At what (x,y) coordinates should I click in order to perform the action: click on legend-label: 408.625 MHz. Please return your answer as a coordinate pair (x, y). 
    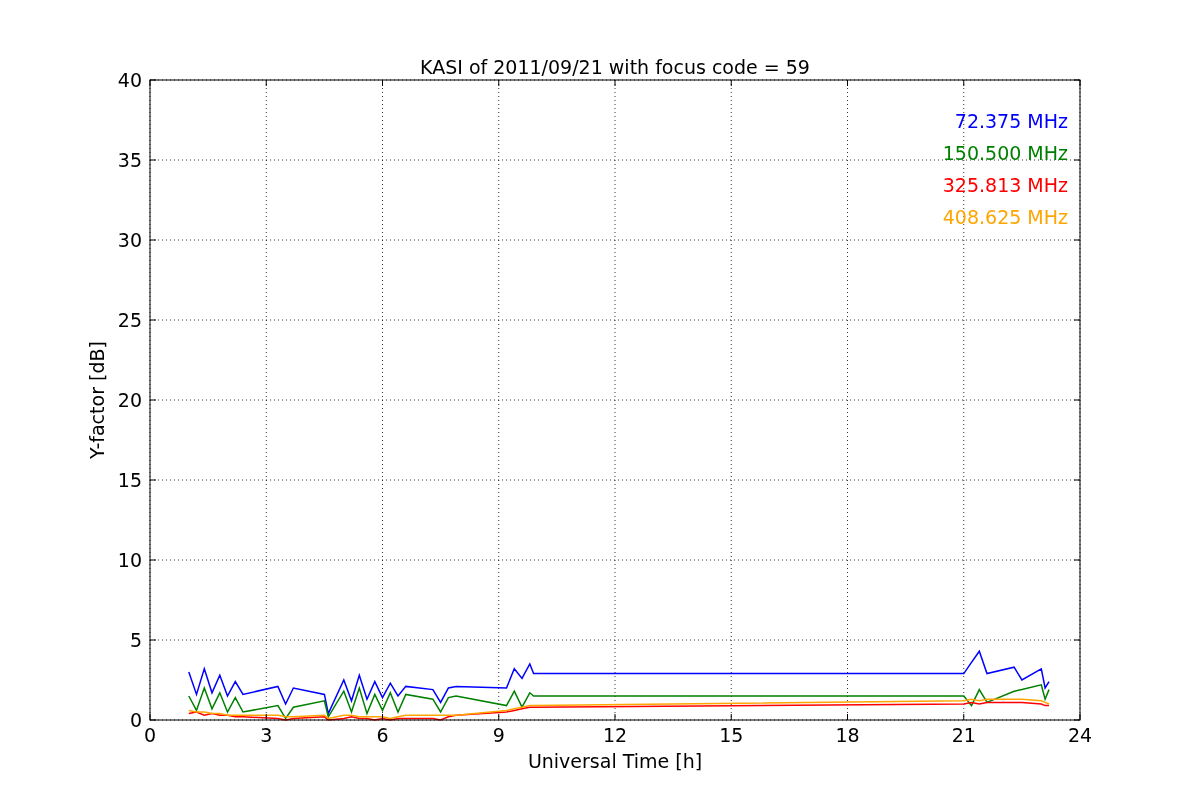
    Looking at the image, I should click on (1005, 217).